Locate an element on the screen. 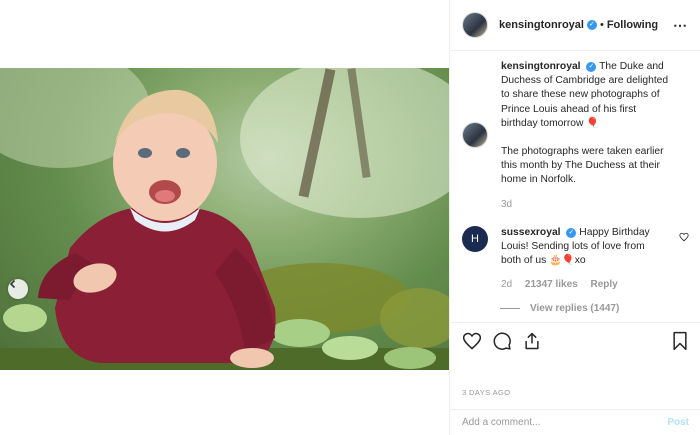  comment-likes: 21347 likes is located at coordinates (551, 284).